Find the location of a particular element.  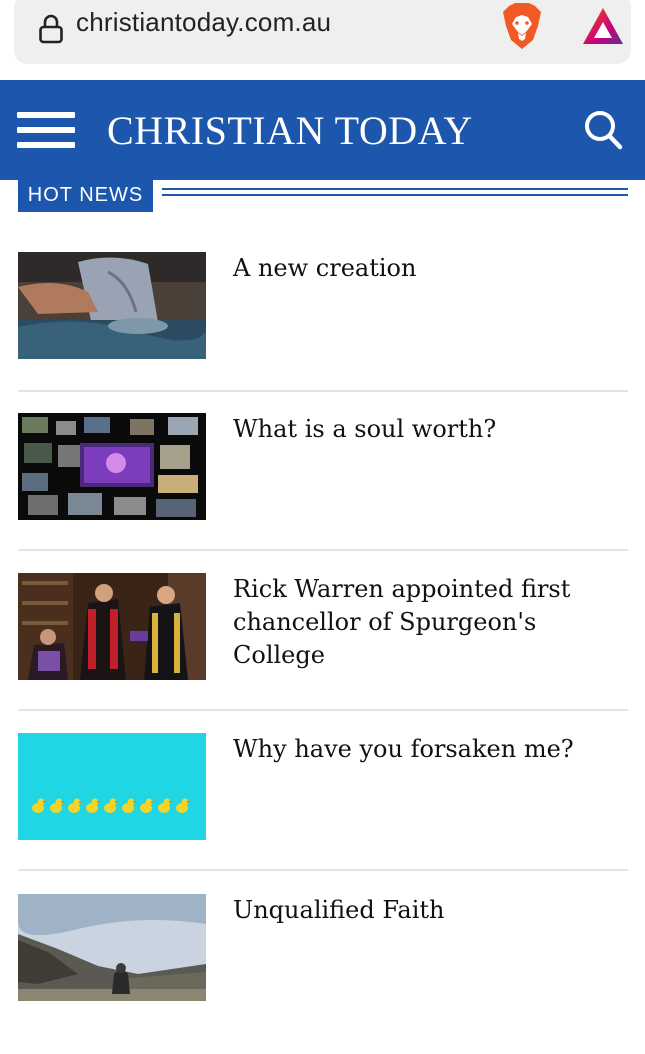

browser-toolbar: christiantoday.com.au is located at coordinates (322, 39).